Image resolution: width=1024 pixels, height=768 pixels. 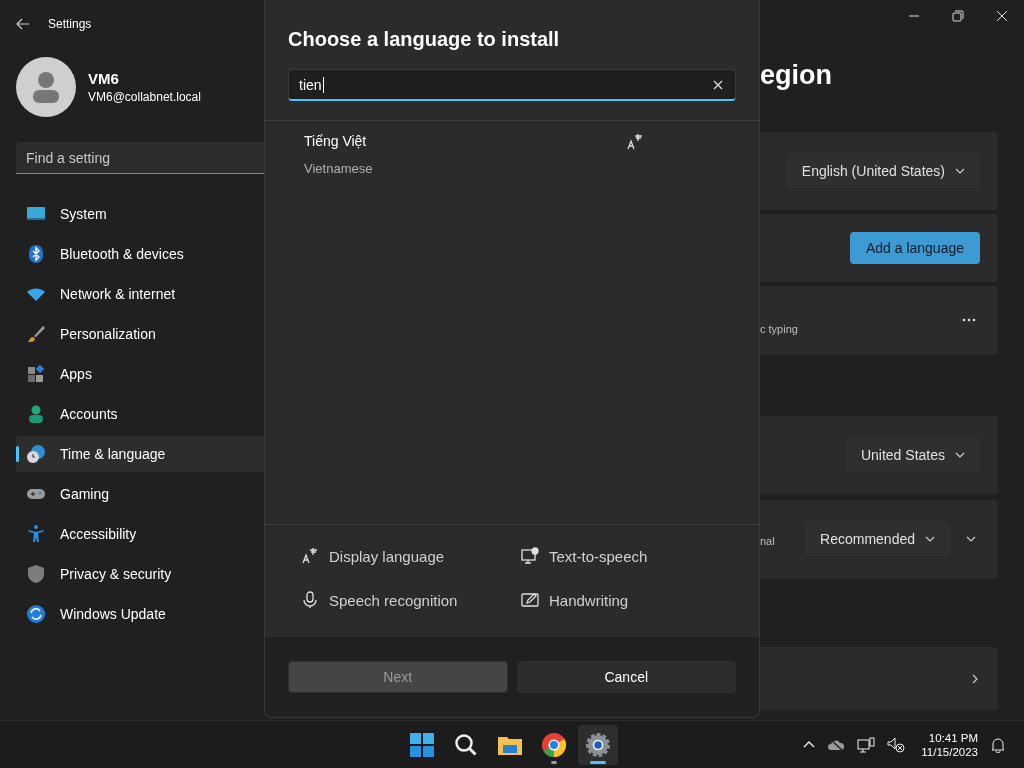 I want to click on nav-item: Gaming, so click(x=140, y=494).